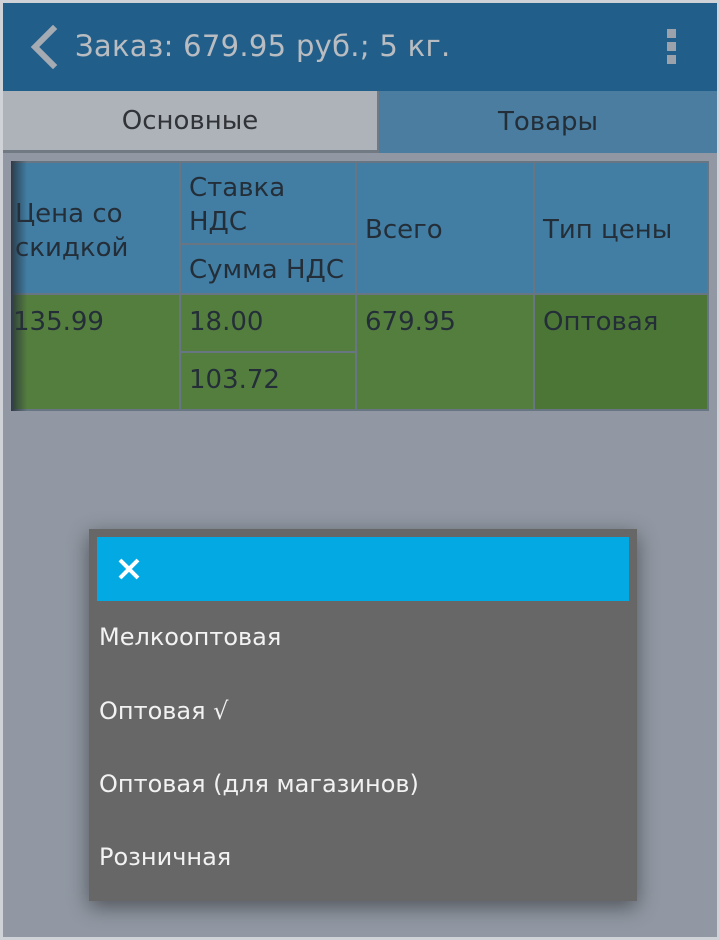 This screenshot has height=940, width=720. What do you see at coordinates (363, 857) in the screenshot?
I see `option-retail: Розничная` at bounding box center [363, 857].